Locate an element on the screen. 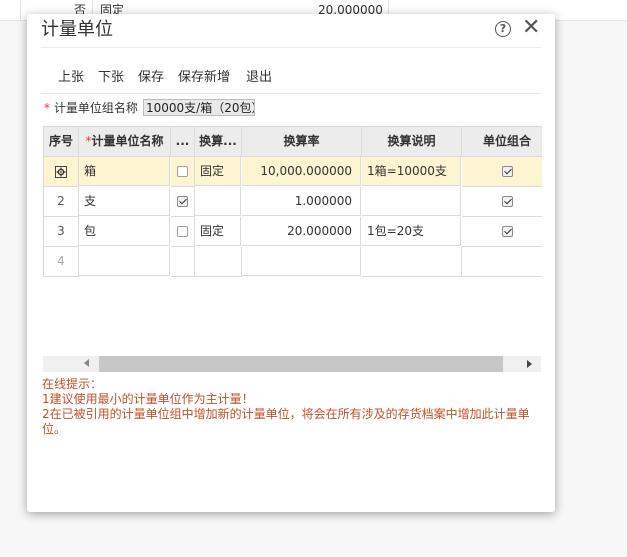 The width and height of the screenshot is (627, 557). tips-heading: 在线提示： is located at coordinates (72, 384).